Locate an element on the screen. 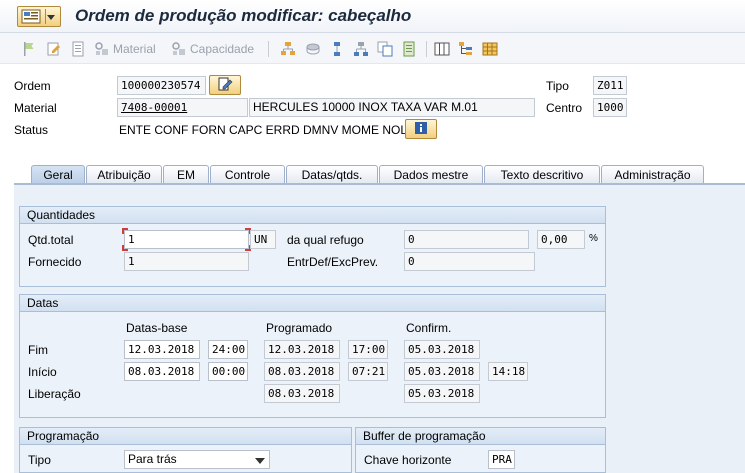 This screenshot has height=473, width=745. edit-document-icon is located at coordinates (54, 49).